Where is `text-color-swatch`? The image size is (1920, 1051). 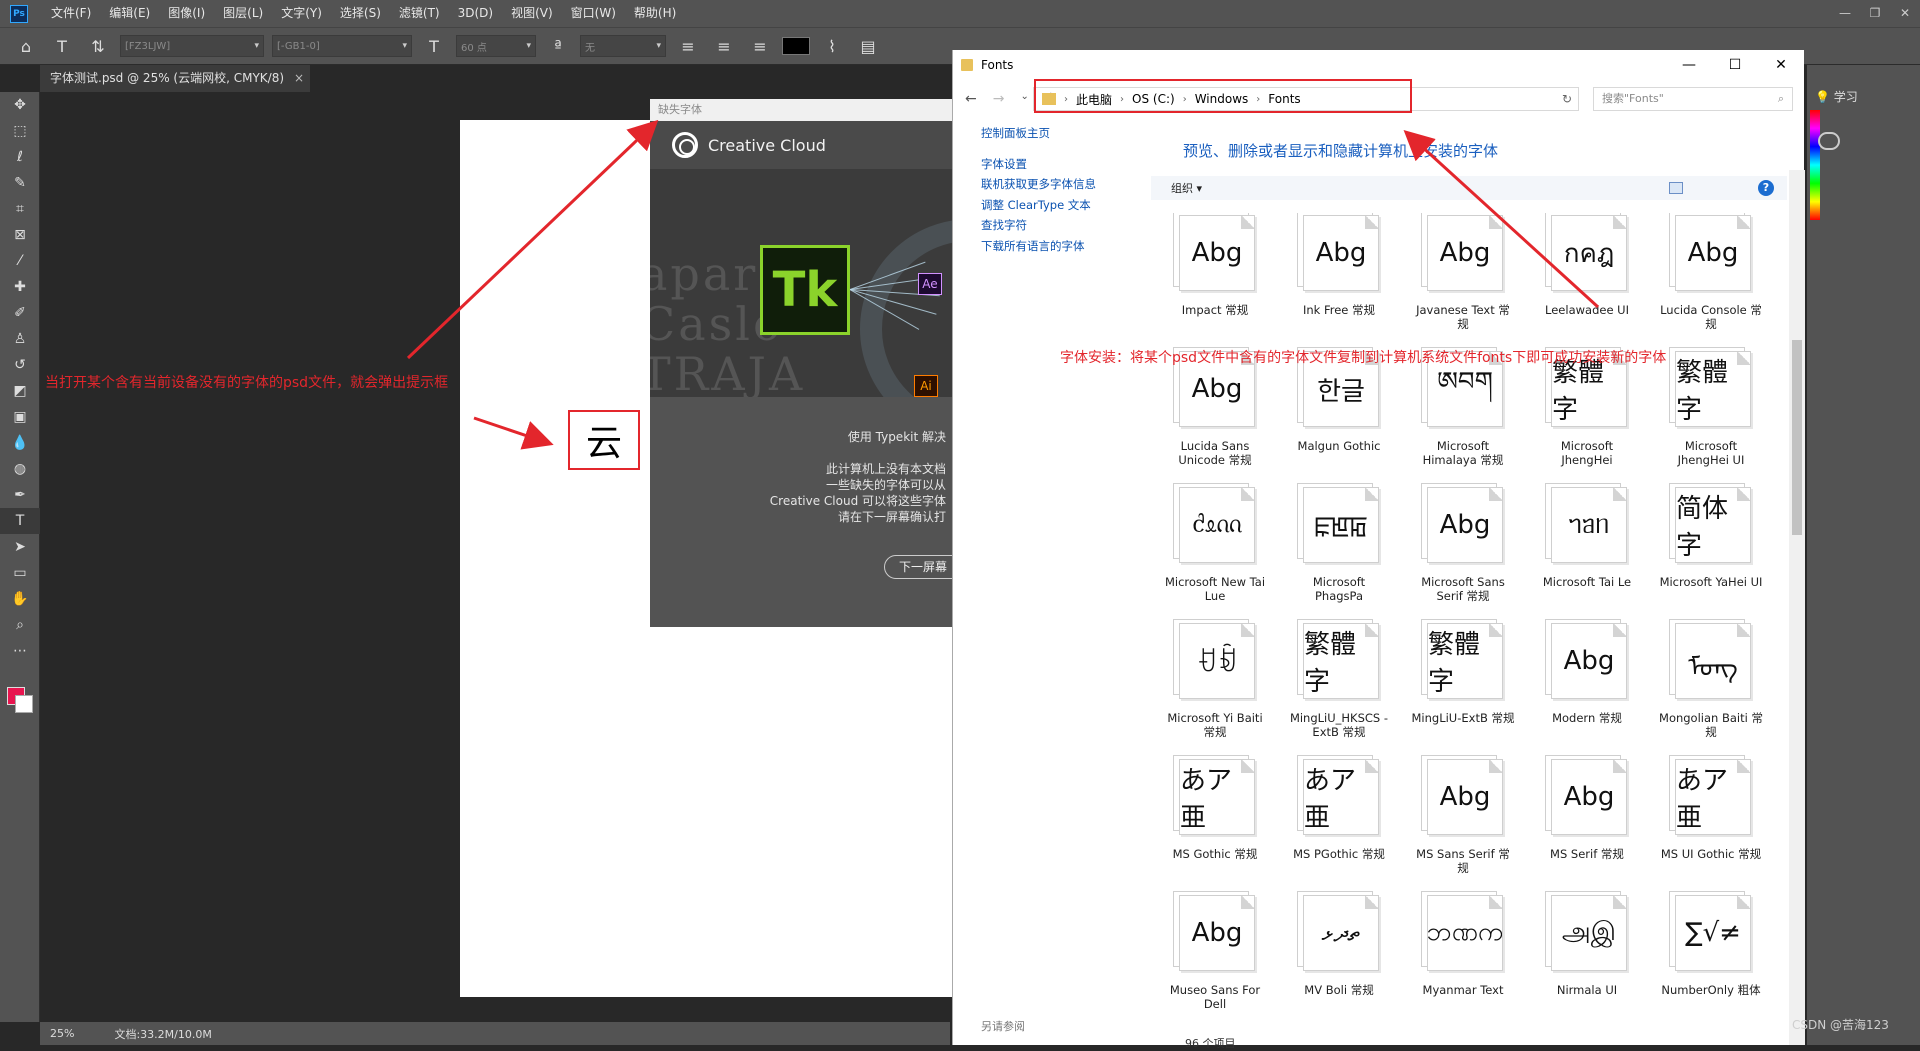 text-color-swatch is located at coordinates (796, 46).